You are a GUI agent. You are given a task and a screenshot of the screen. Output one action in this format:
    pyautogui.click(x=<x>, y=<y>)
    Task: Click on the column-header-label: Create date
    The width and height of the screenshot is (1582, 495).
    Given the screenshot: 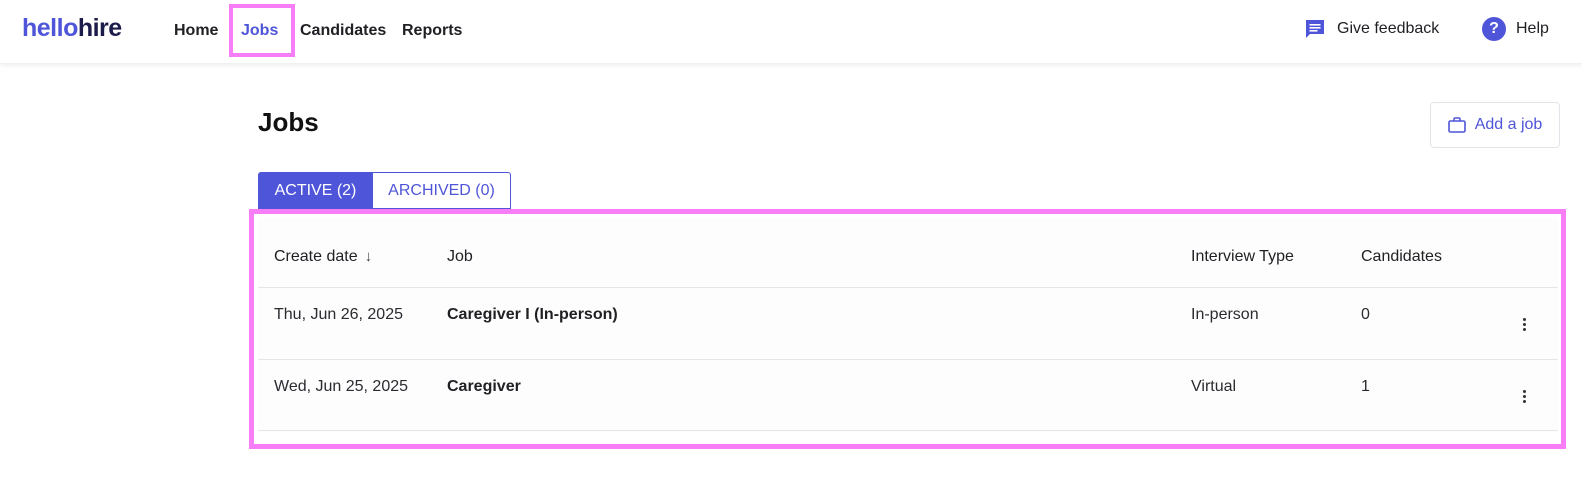 What is the action you would take?
    pyautogui.click(x=316, y=256)
    